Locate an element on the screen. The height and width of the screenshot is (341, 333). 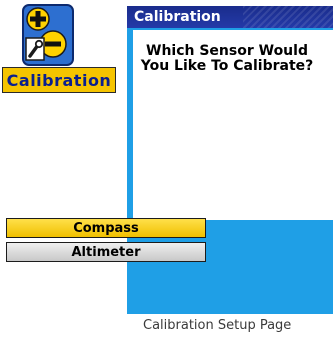
title-bar: Calibration is located at coordinates (230, 17).